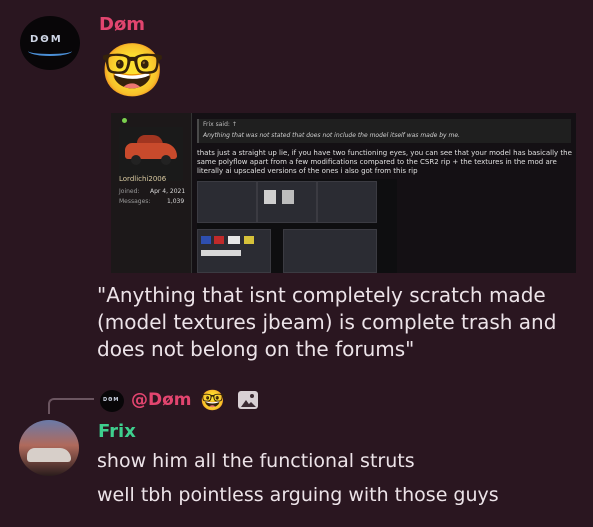 The image size is (593, 527). What do you see at coordinates (151, 154) in the screenshot?
I see `user-avatar-car` at bounding box center [151, 154].